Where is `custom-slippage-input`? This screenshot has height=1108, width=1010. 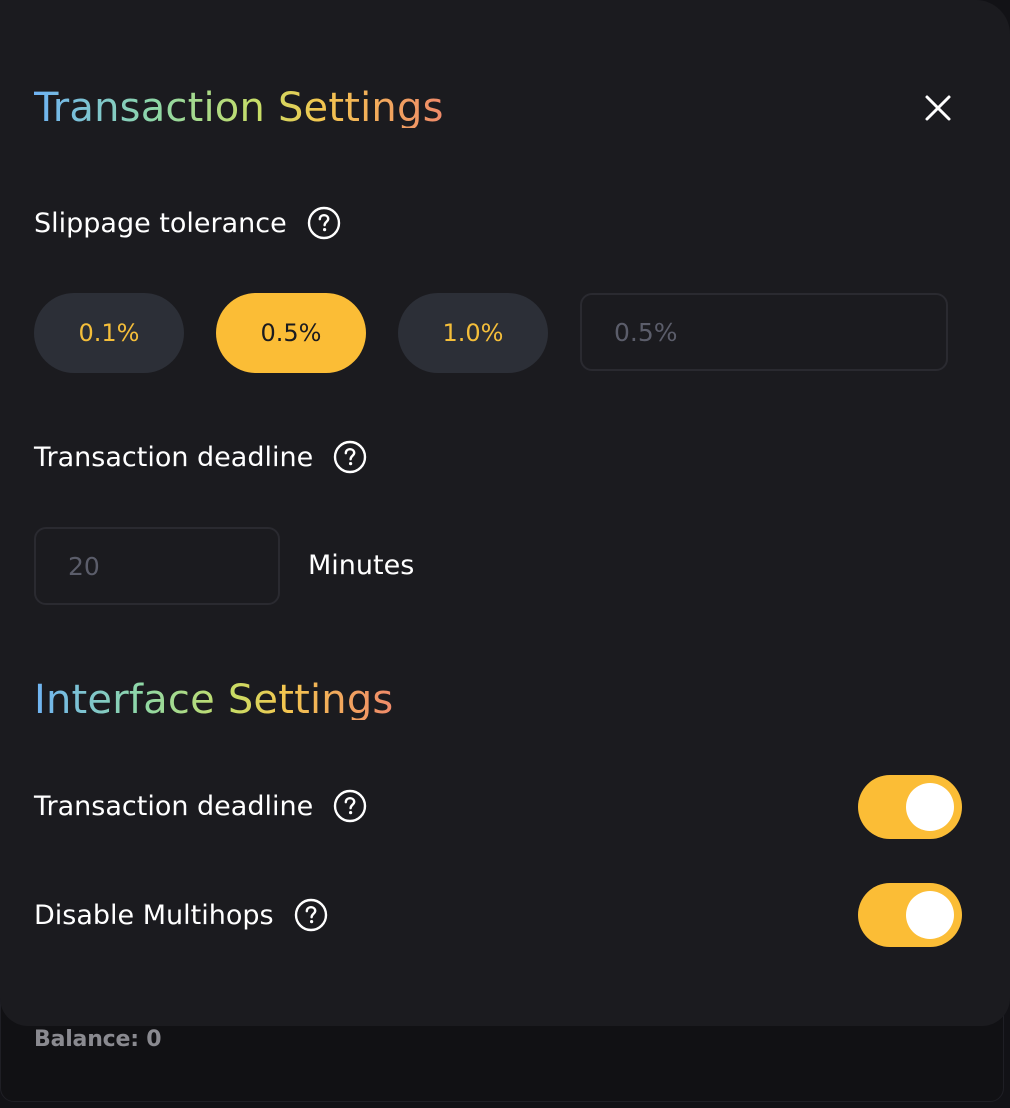
custom-slippage-input is located at coordinates (780, 332).